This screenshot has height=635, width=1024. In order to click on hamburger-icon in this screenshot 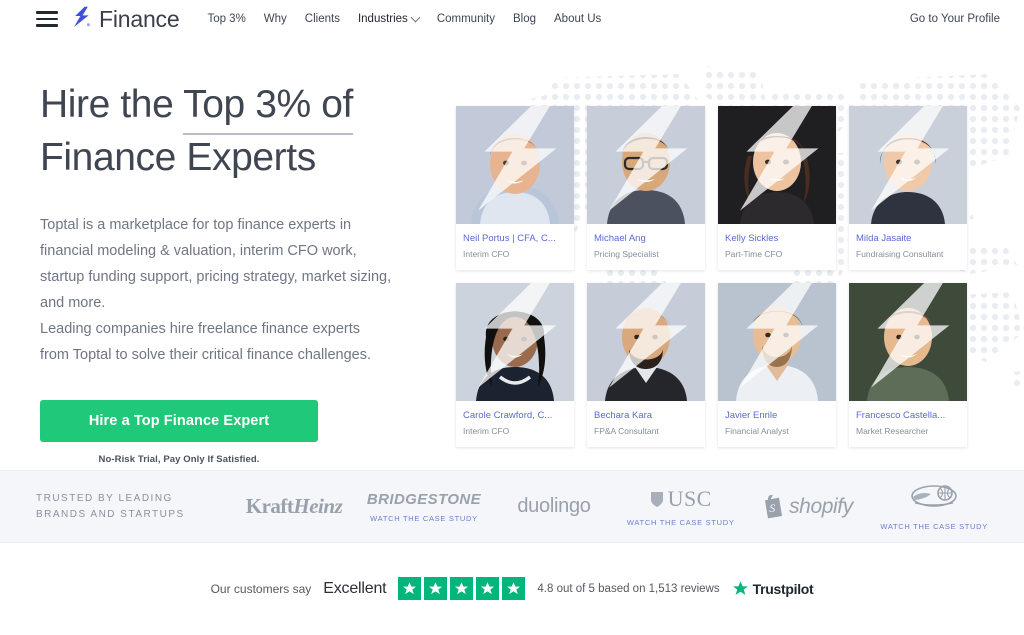, I will do `click(47, 19)`.